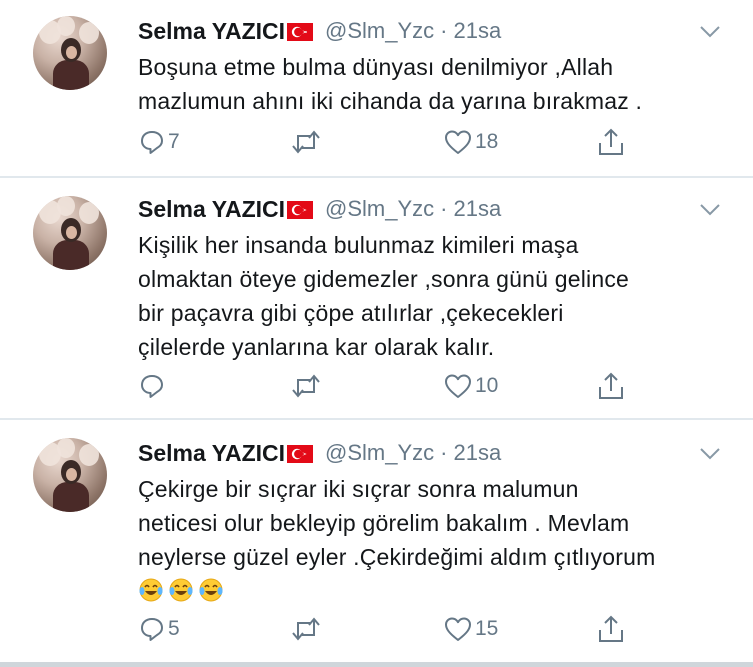  I want to click on bottom-divider, so click(376, 664).